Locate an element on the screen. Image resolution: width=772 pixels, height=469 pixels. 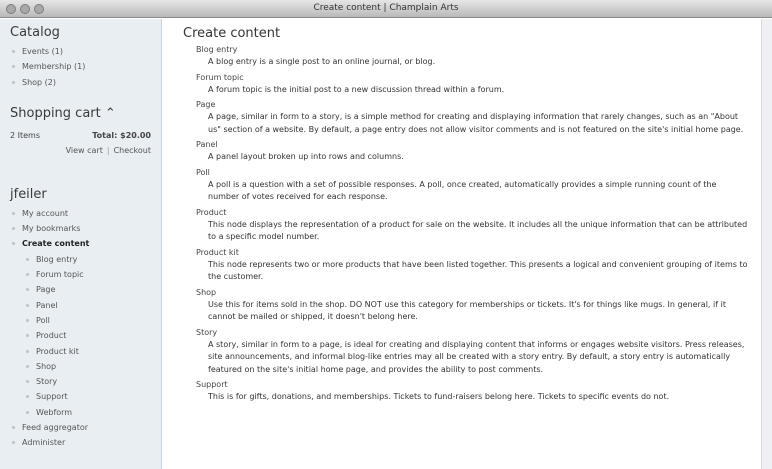
checkout-link: Checkout is located at coordinates (132, 150).